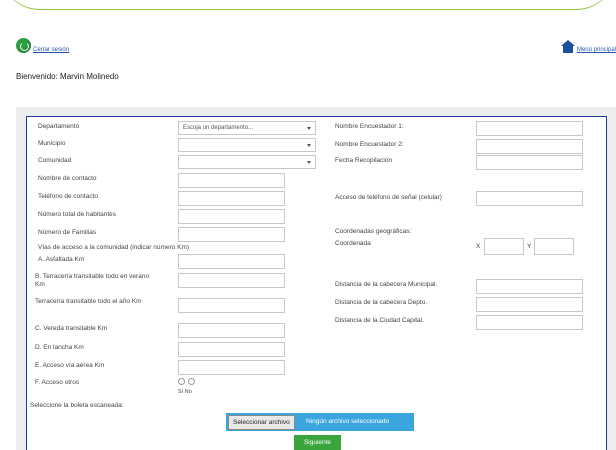  I want to click on header-curve-divider, so click(308, 5).